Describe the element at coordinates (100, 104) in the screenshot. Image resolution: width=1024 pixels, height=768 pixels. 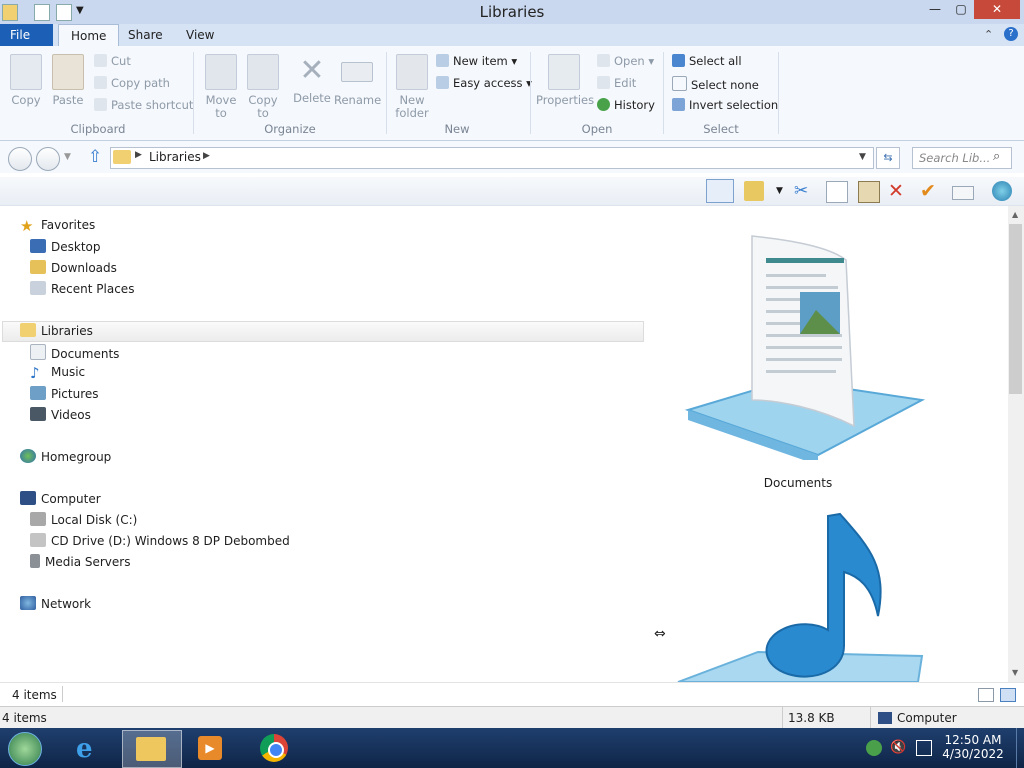
I see `paste-shortcut-icon` at that location.